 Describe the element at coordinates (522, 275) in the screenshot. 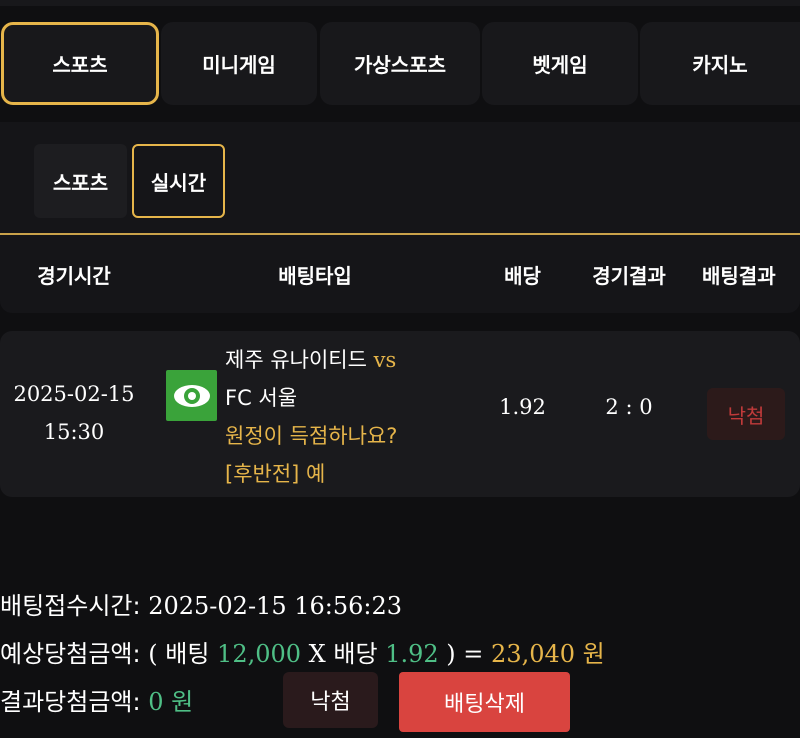

I see `header-odds: 배당` at that location.